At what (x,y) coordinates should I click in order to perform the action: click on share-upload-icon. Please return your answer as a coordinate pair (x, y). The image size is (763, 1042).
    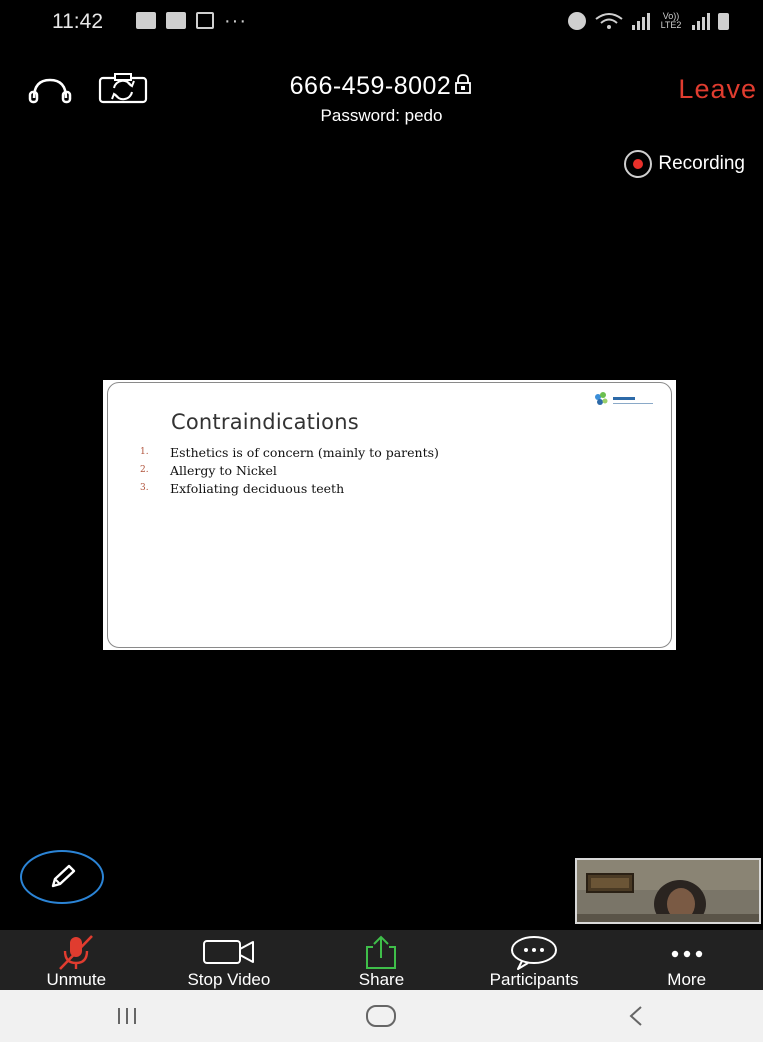
    Looking at the image, I should click on (381, 952).